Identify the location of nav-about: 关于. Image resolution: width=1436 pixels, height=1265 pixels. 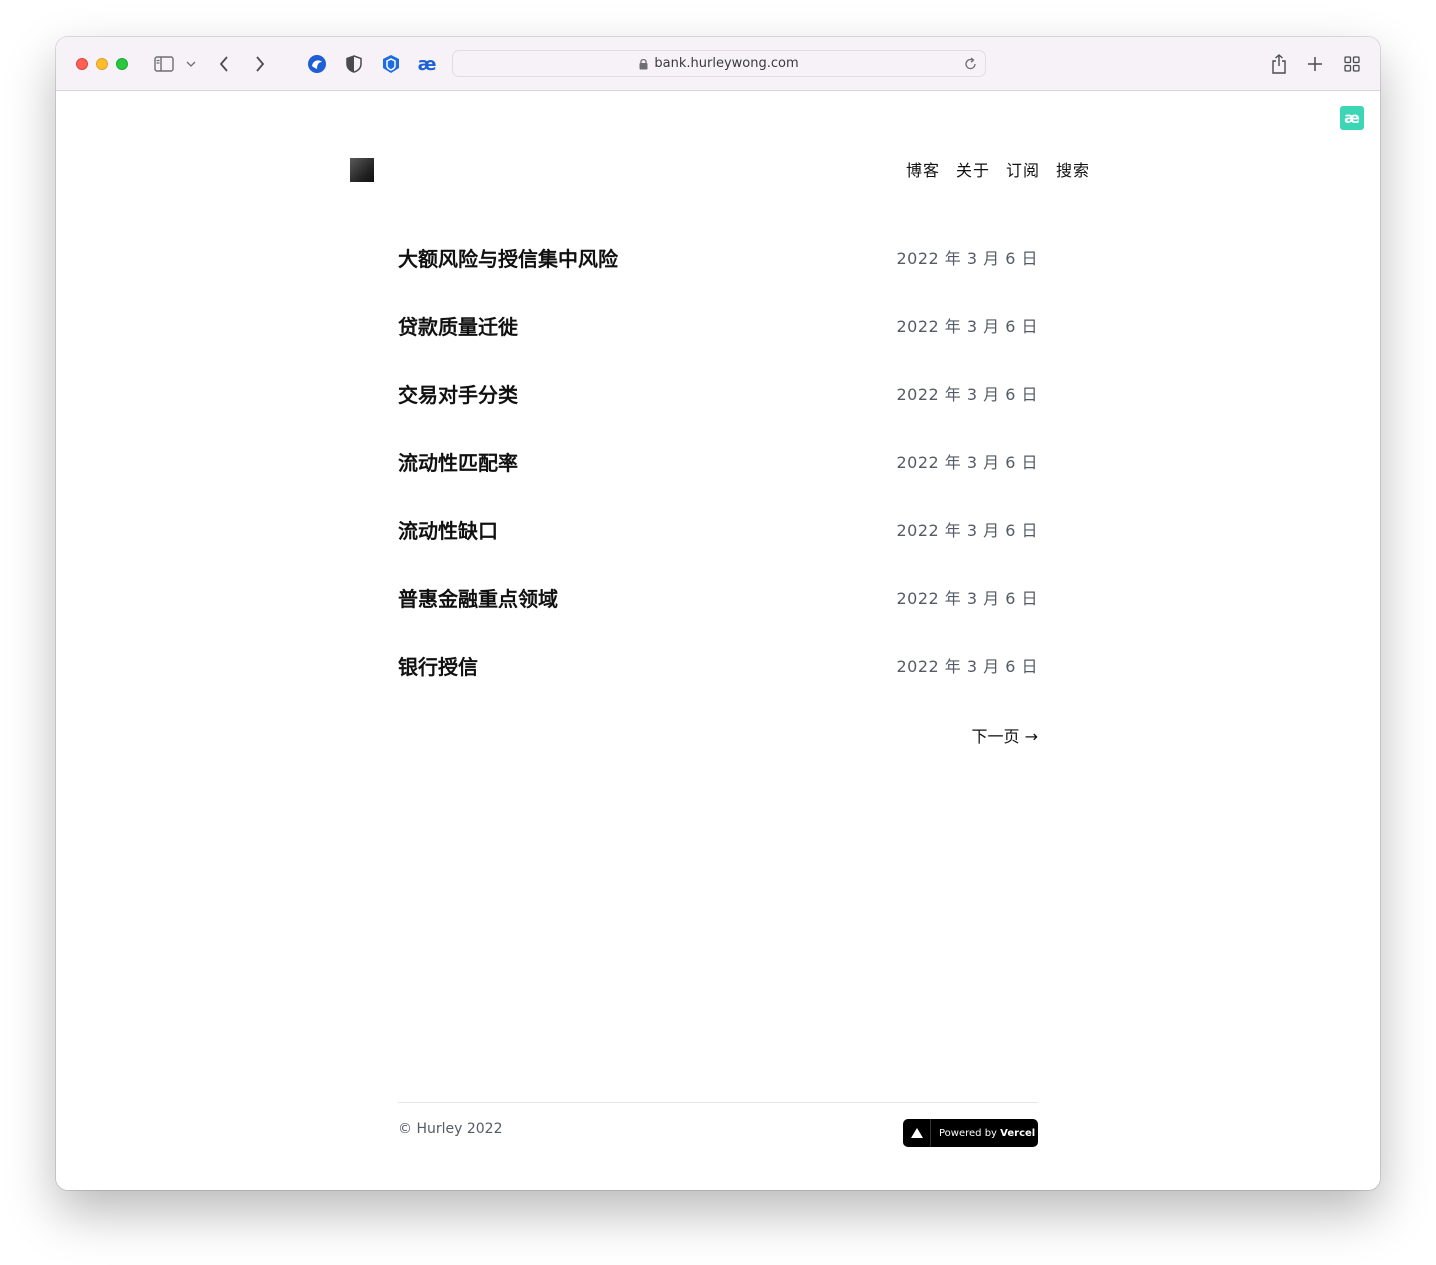
(973, 169).